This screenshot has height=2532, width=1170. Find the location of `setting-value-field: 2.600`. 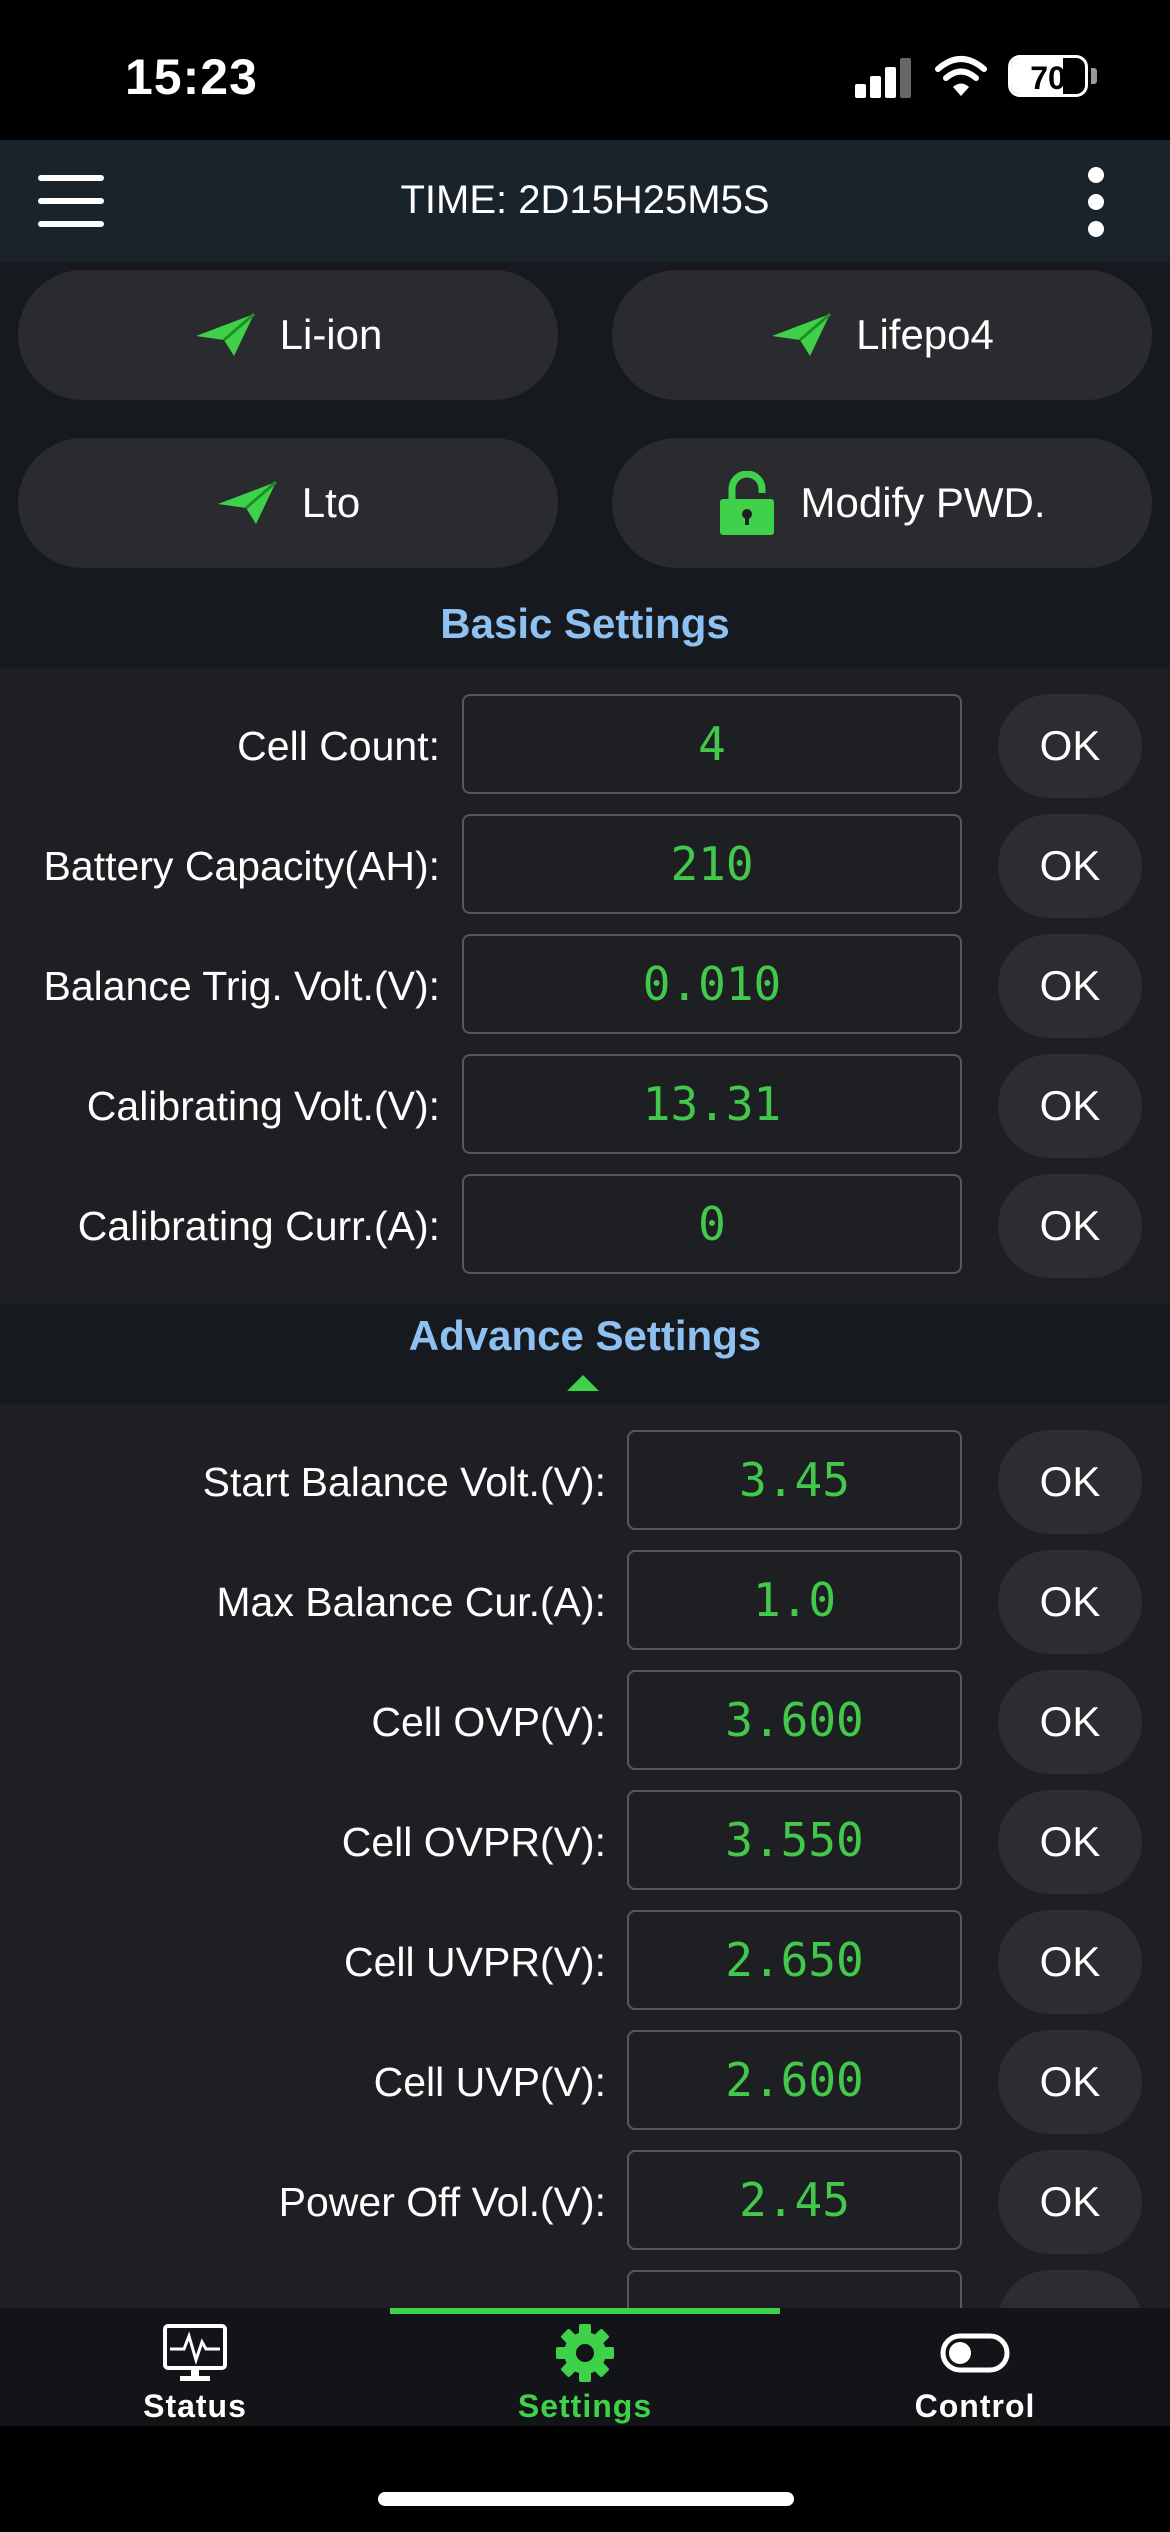

setting-value-field: 2.600 is located at coordinates (794, 2080).